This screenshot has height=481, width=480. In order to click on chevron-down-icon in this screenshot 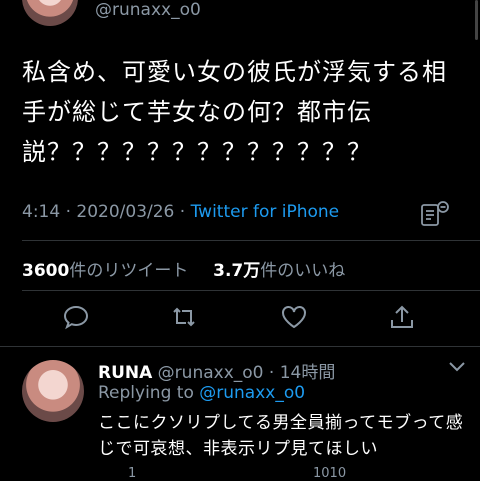, I will do `click(457, 366)`.